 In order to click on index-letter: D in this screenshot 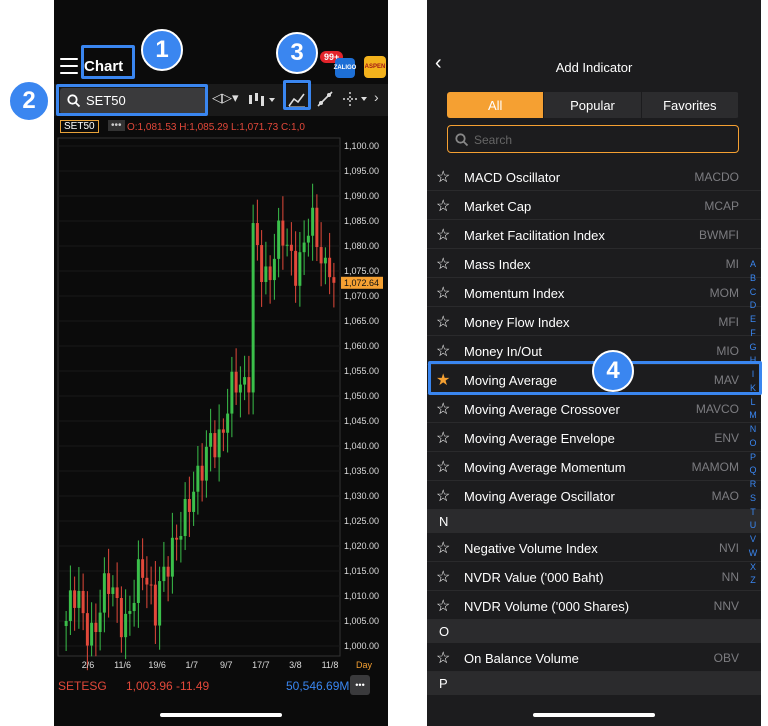, I will do `click(753, 306)`.